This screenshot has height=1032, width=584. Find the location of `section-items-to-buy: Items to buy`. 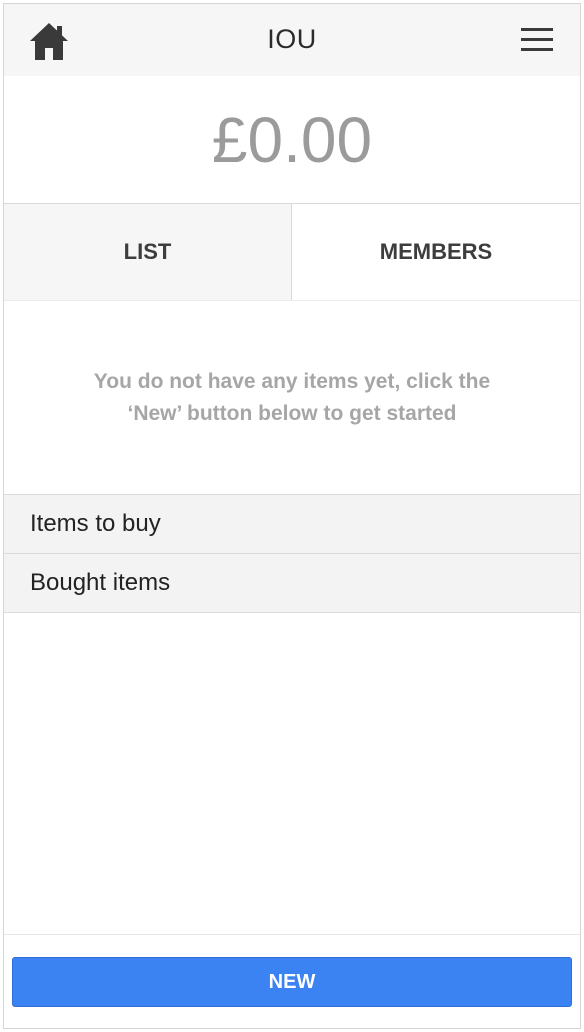

section-items-to-buy: Items to buy is located at coordinates (292, 524).